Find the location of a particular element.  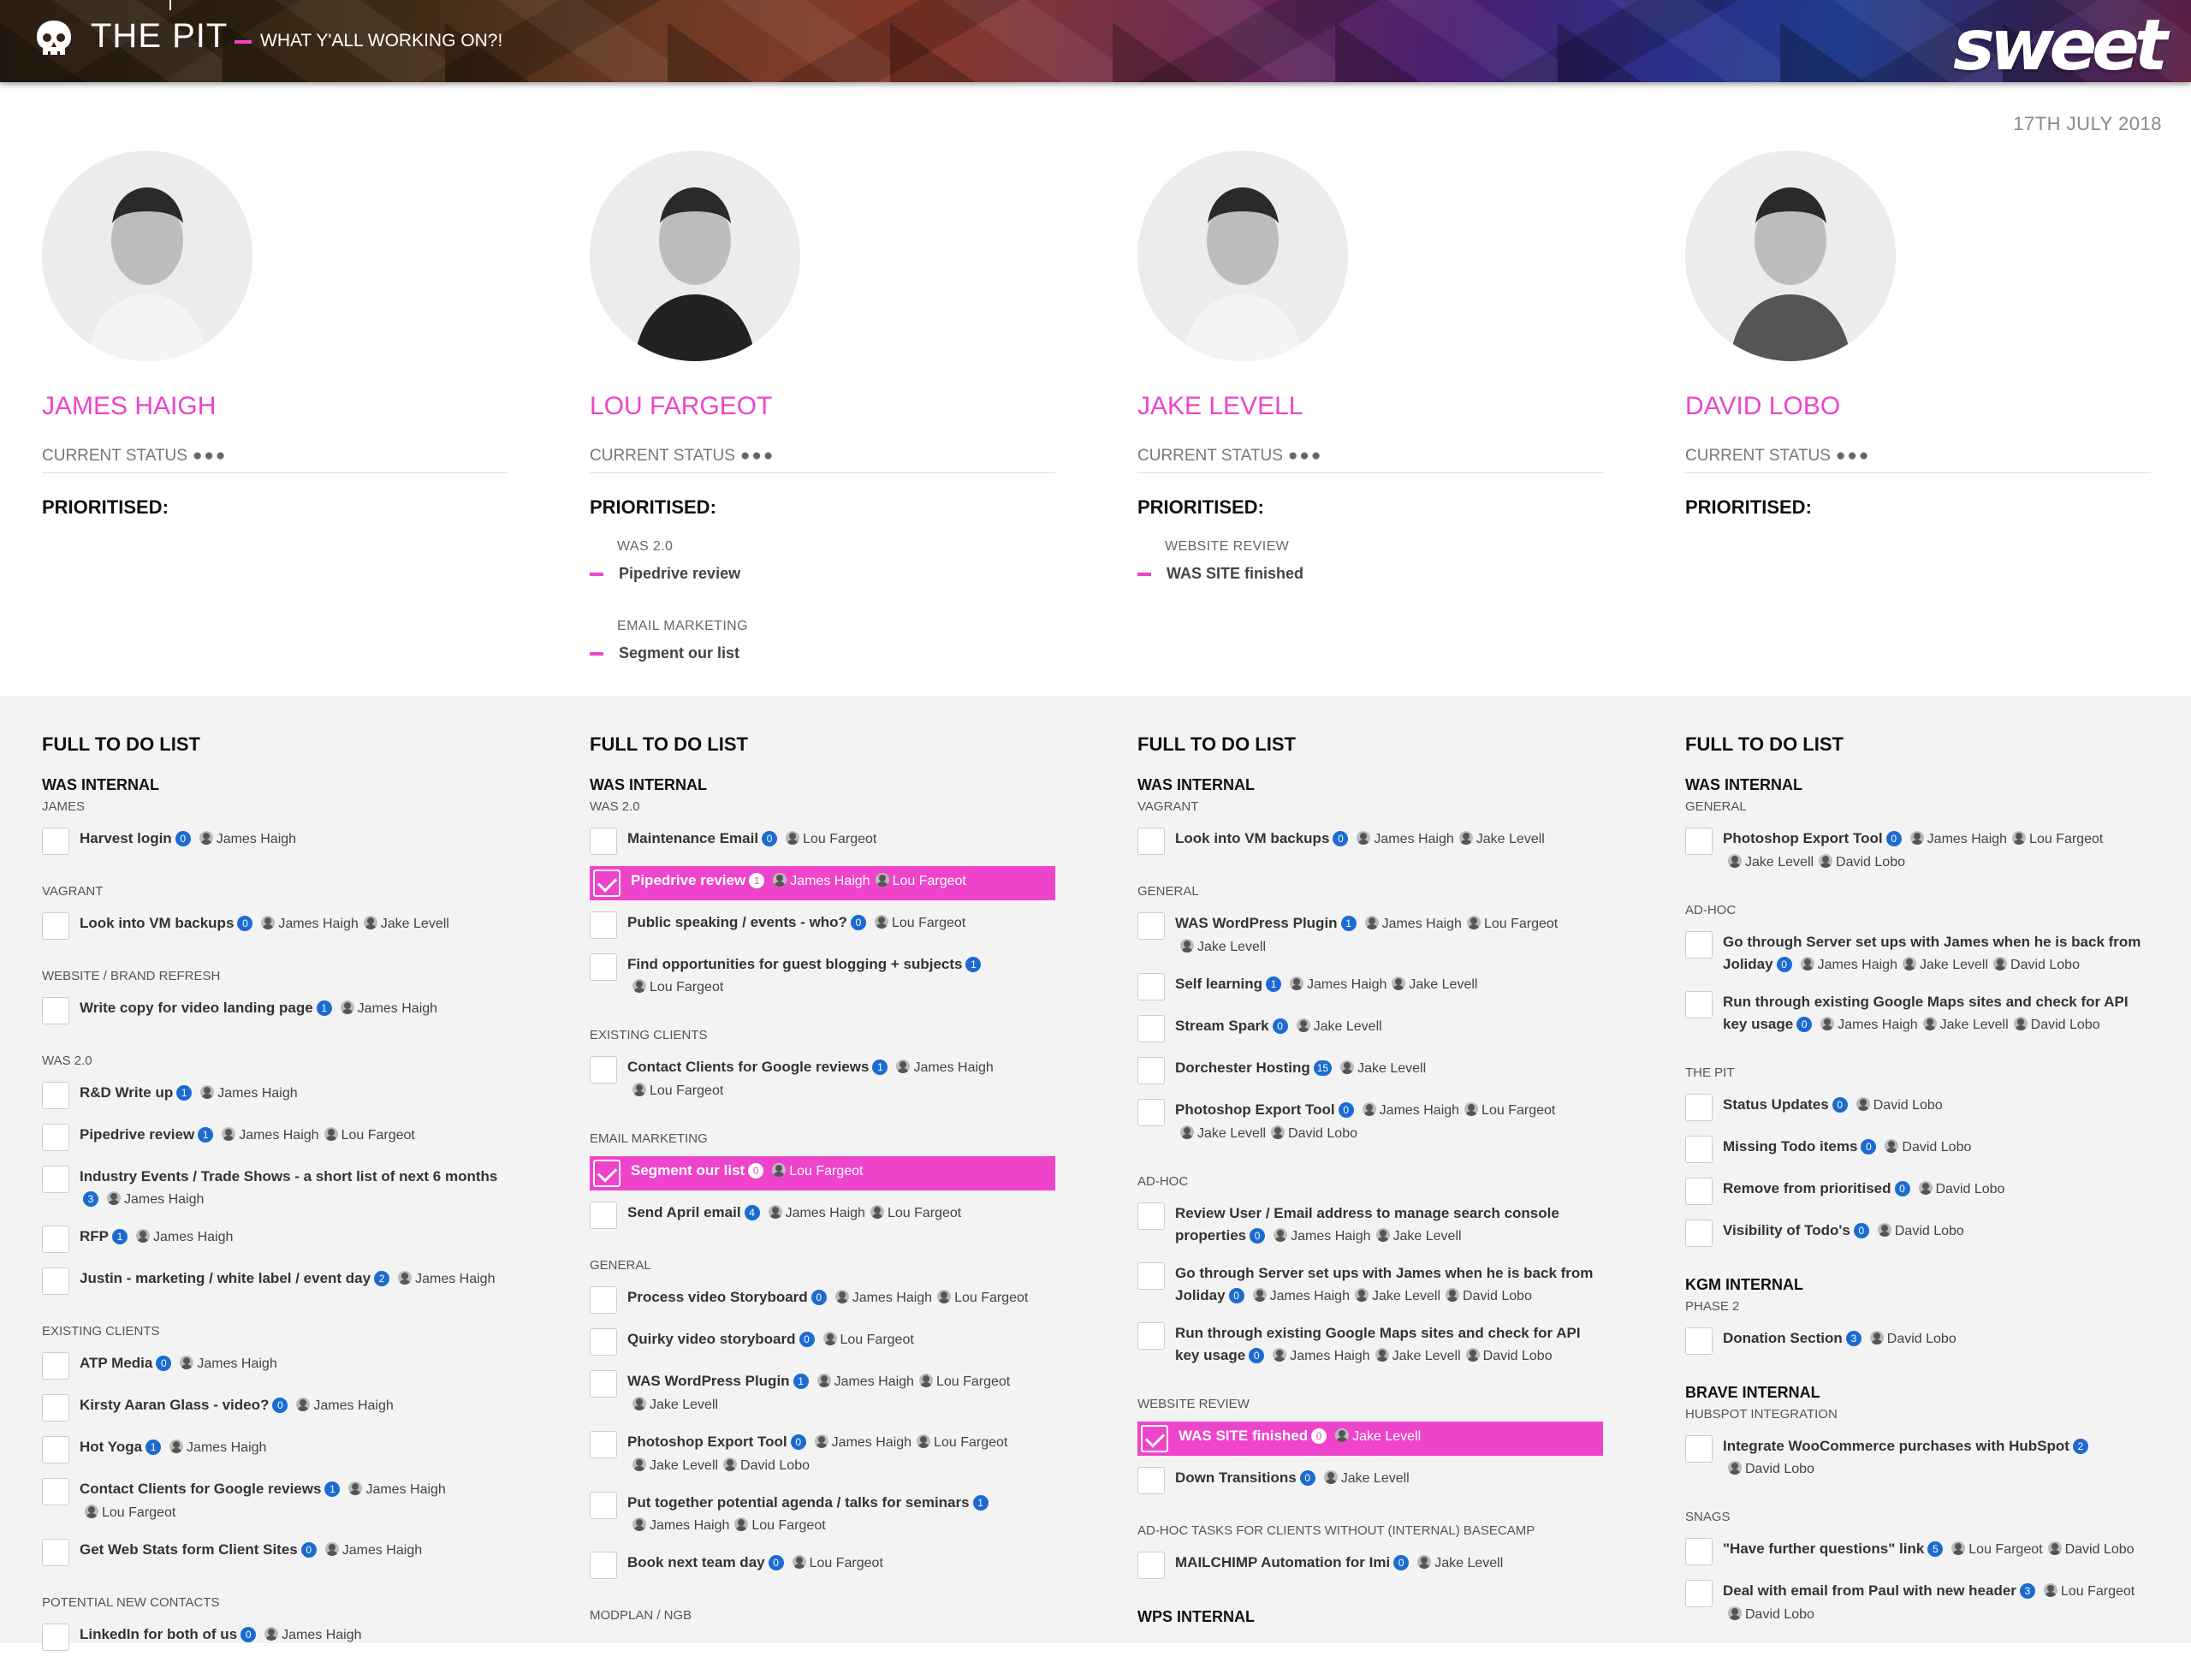

task-item: Book next team day 0 Lou Fargeot is located at coordinates (822, 1565).